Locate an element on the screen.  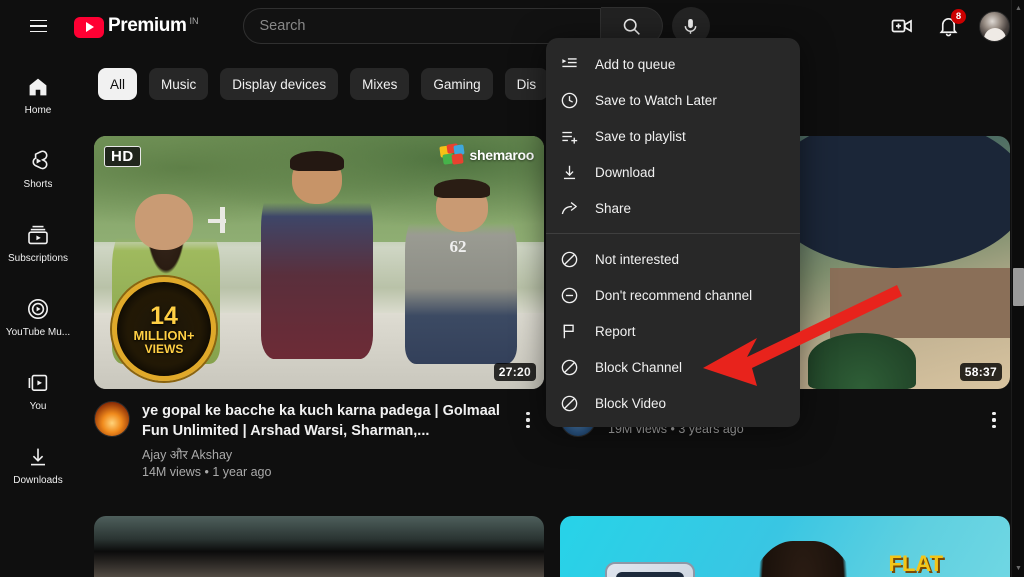
flag-icon is located at coordinates (568, 331).